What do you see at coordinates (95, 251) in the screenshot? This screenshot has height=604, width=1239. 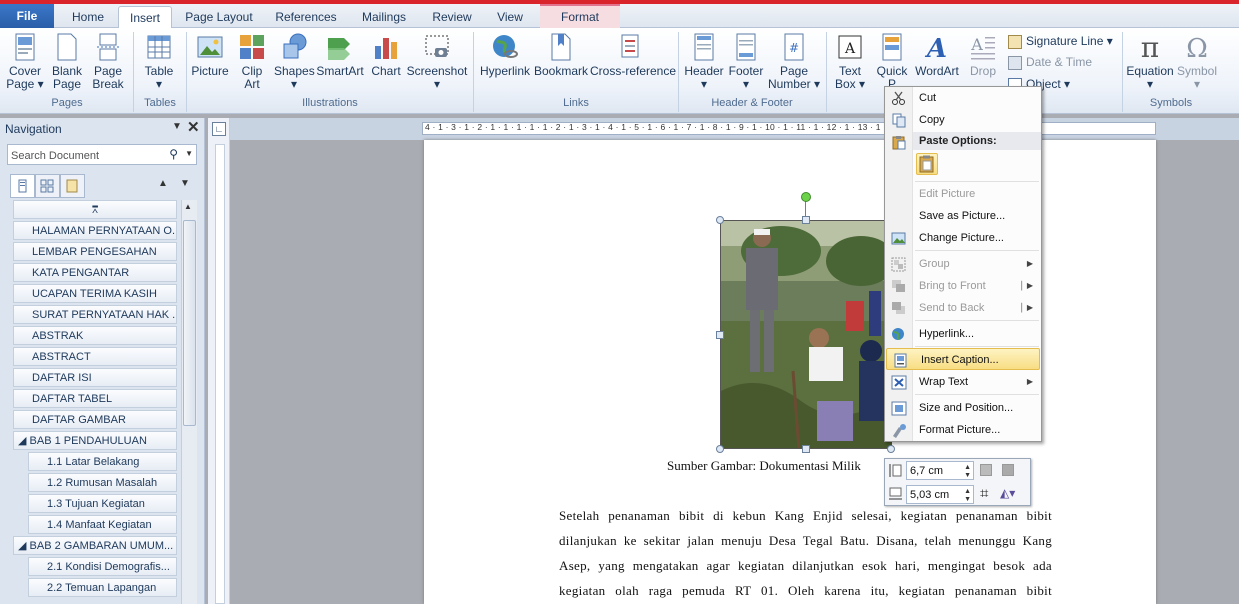 I see `nav-heading-item: LEMBAR PENGESAHAN` at bounding box center [95, 251].